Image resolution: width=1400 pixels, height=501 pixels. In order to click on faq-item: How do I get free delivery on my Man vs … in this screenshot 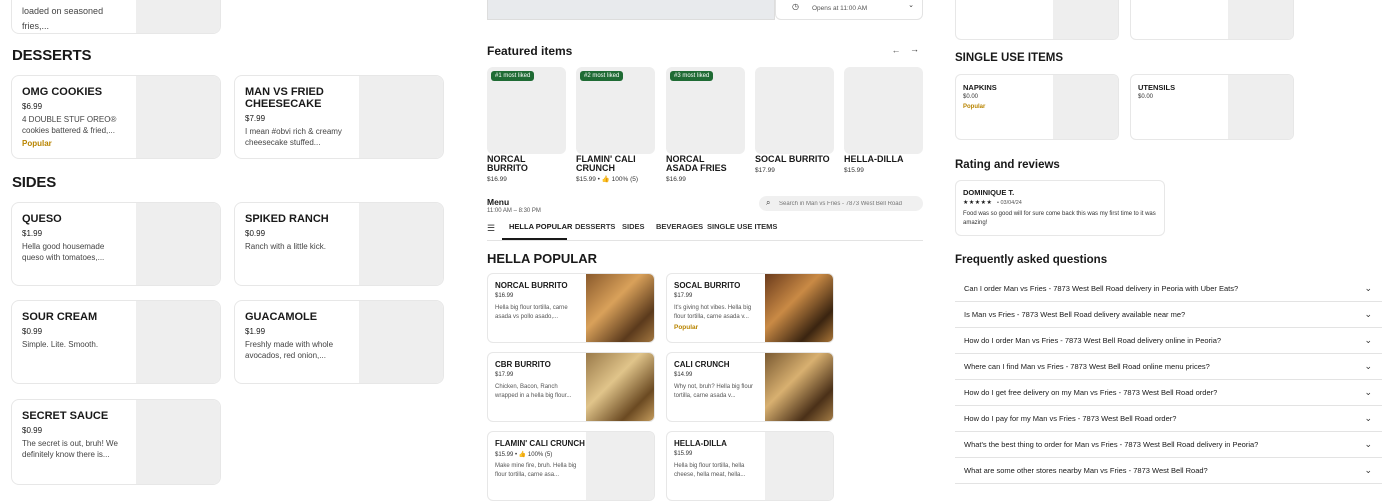, I will do `click(1168, 393)`.